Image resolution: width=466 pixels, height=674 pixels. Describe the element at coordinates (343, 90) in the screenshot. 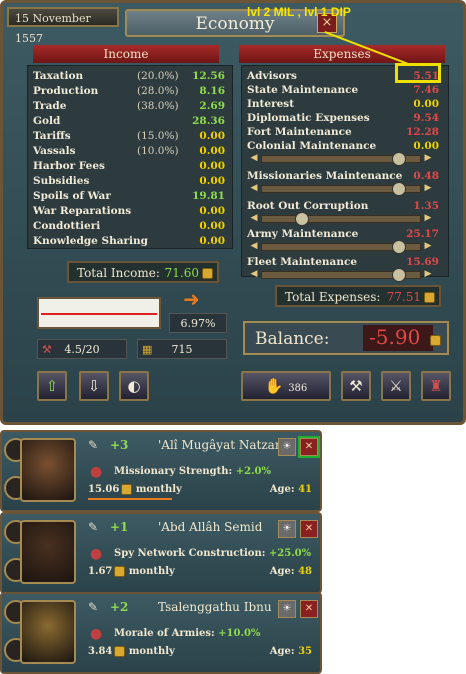

I see `expense-row: State Maintenance 7.46` at that location.